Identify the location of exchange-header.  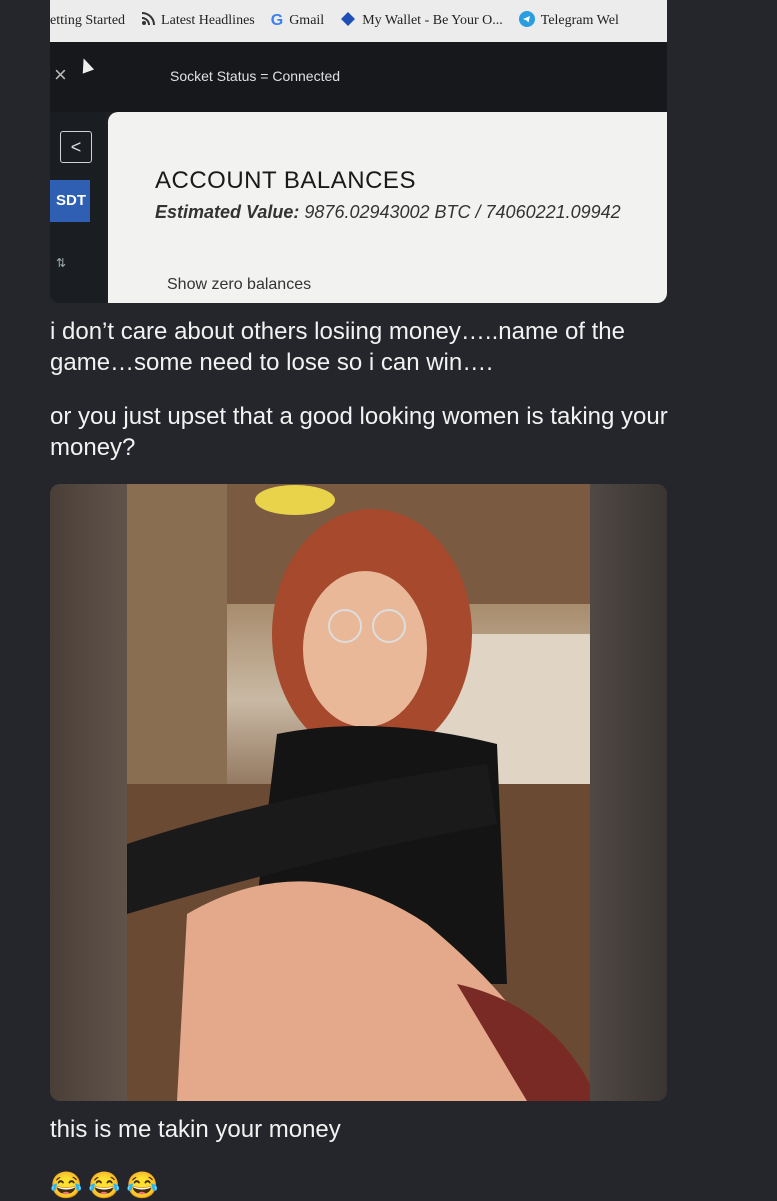
(358, 77).